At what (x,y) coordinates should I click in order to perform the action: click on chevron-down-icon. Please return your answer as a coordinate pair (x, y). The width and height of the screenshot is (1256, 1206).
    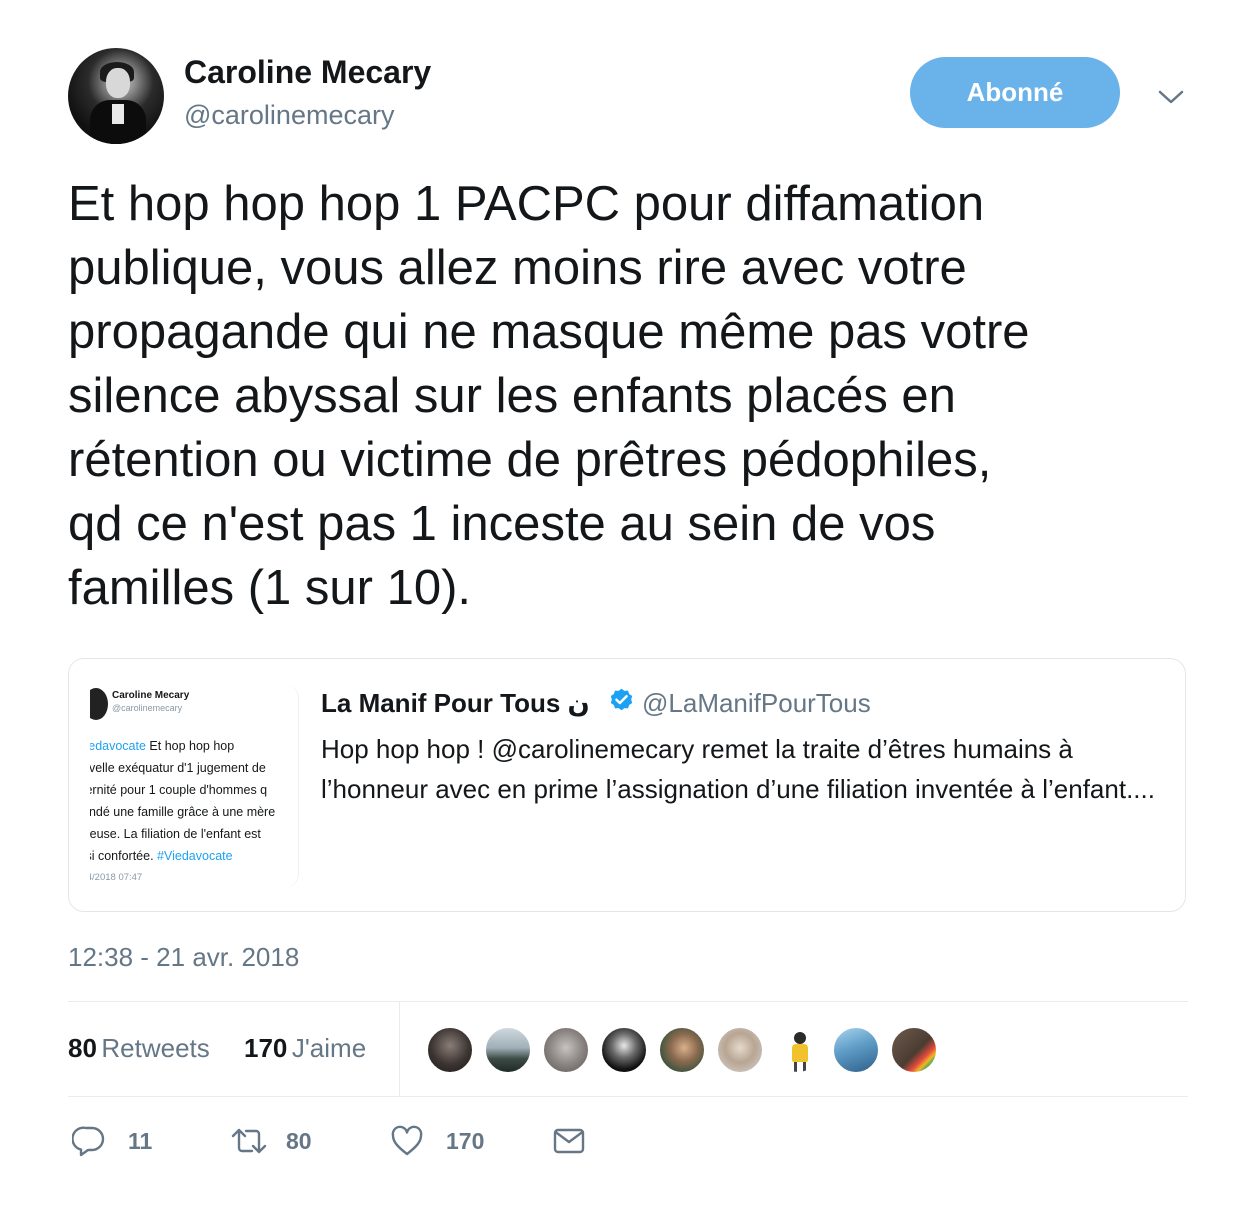
    Looking at the image, I should click on (1171, 97).